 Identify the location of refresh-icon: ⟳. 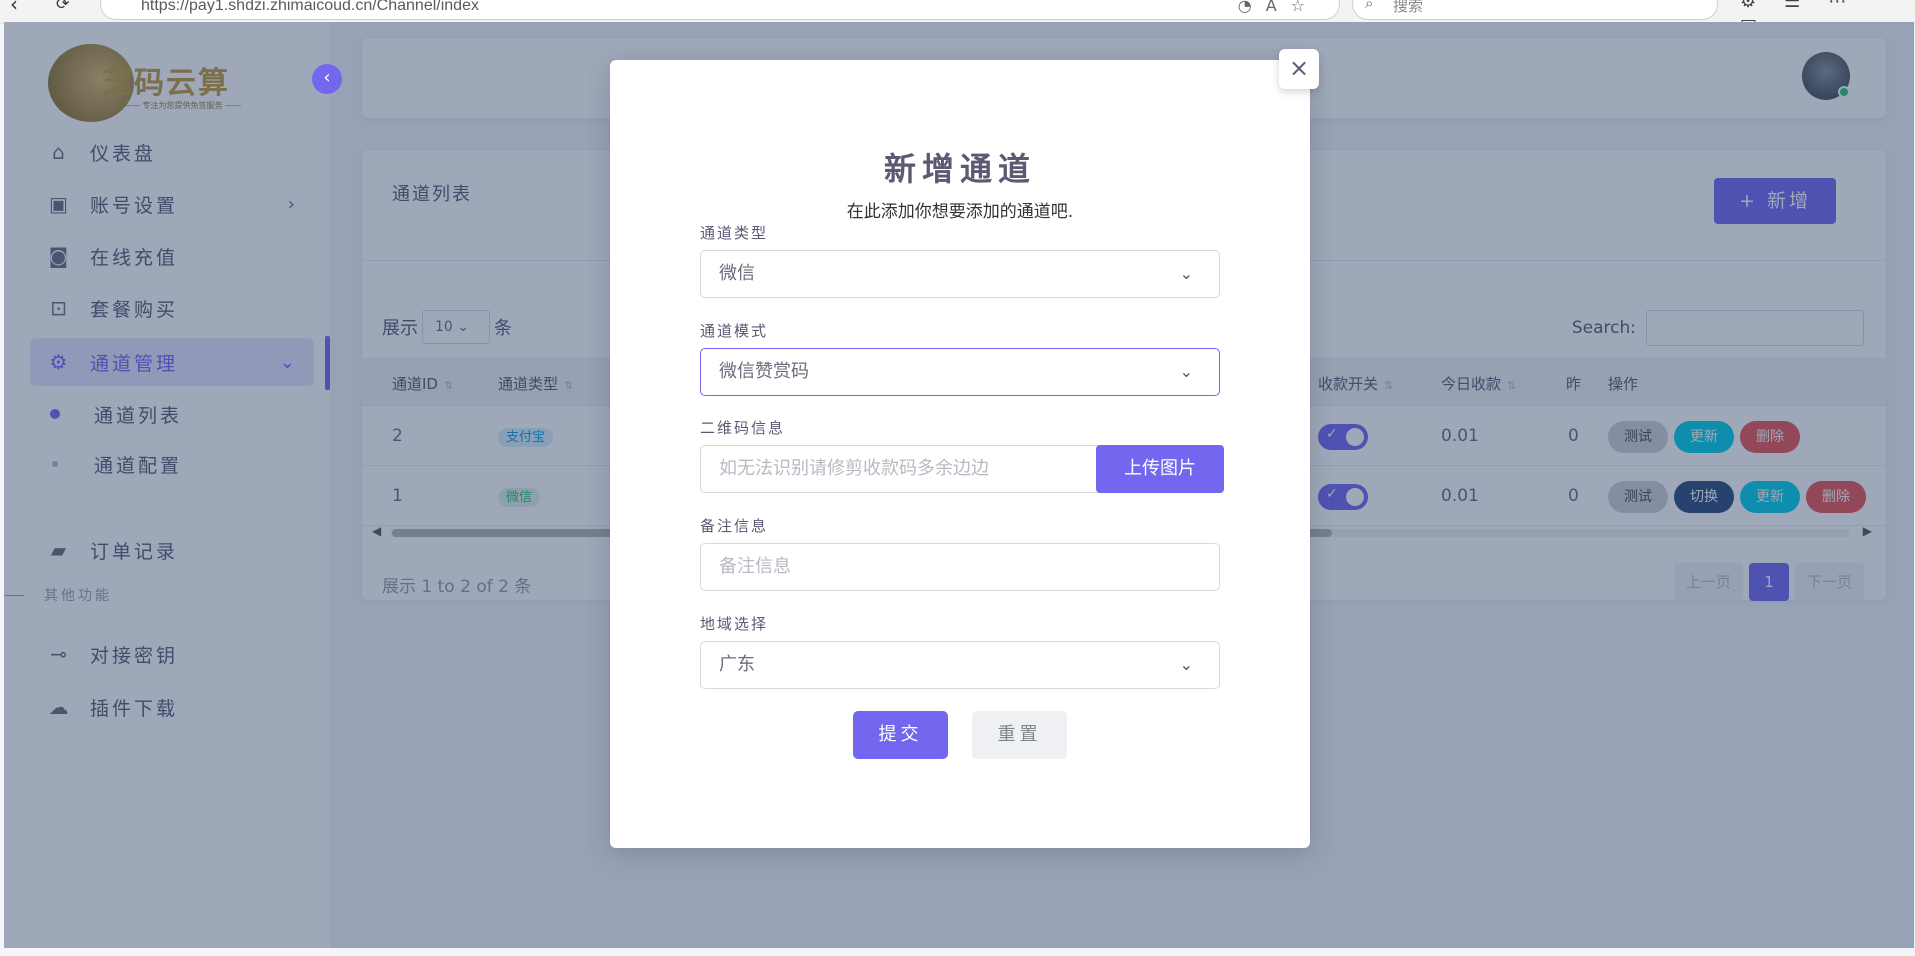
(62, 6).